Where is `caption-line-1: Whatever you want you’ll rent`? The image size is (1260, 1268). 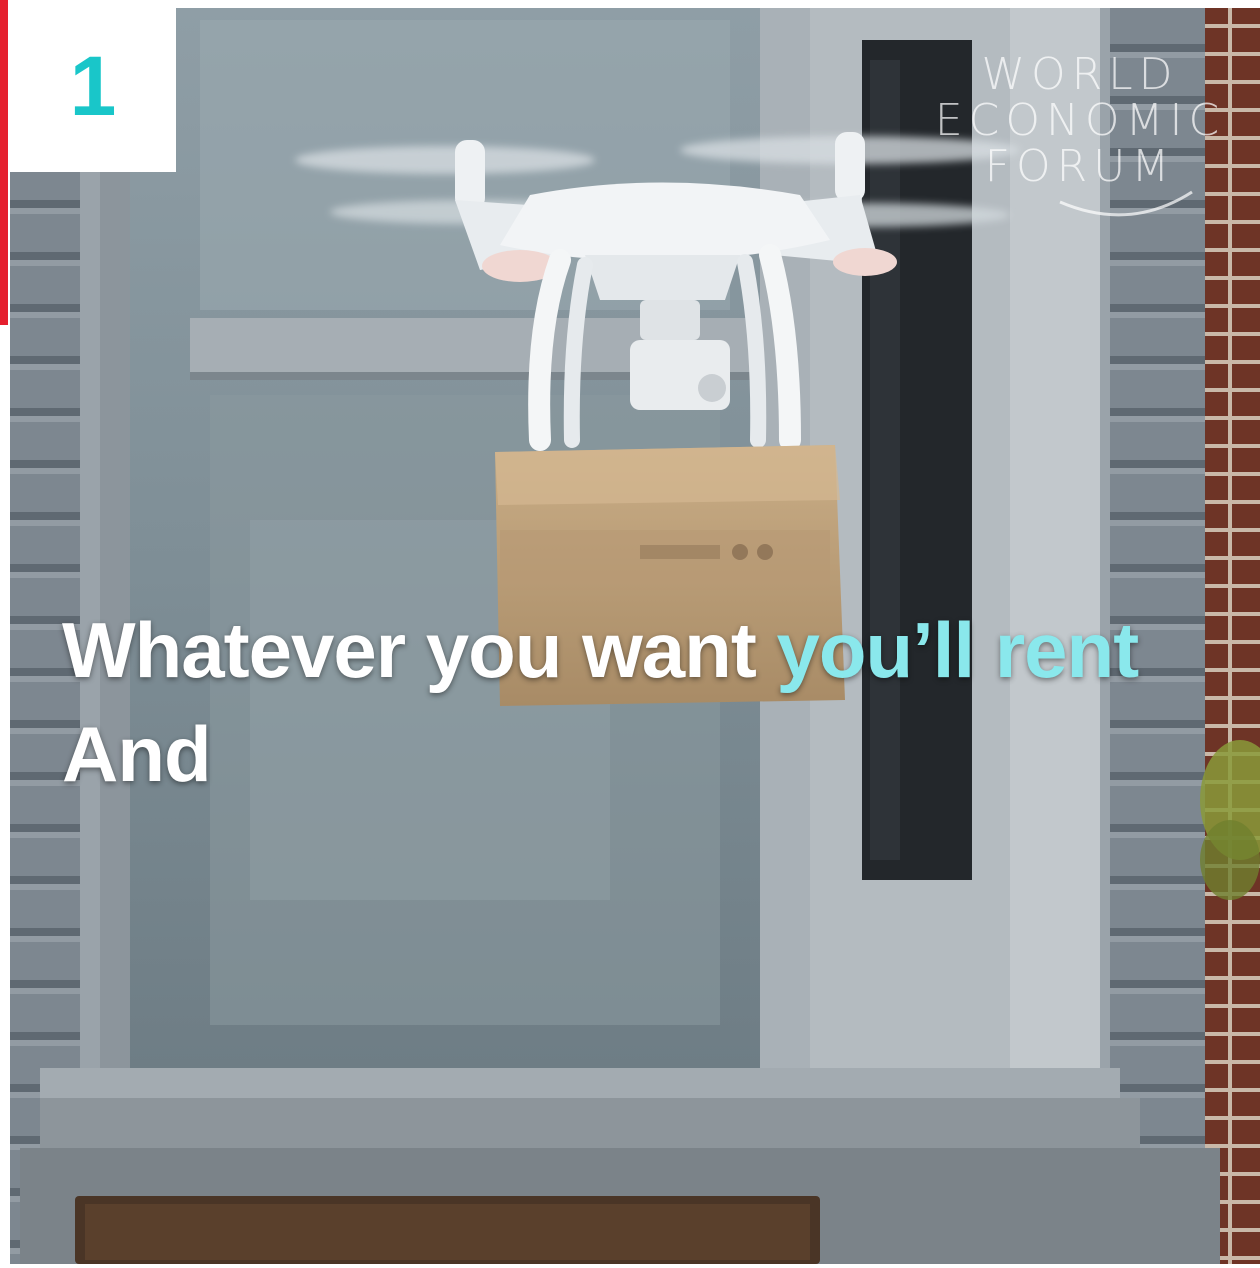 caption-line-1: Whatever you want you’ll rent is located at coordinates (652, 650).